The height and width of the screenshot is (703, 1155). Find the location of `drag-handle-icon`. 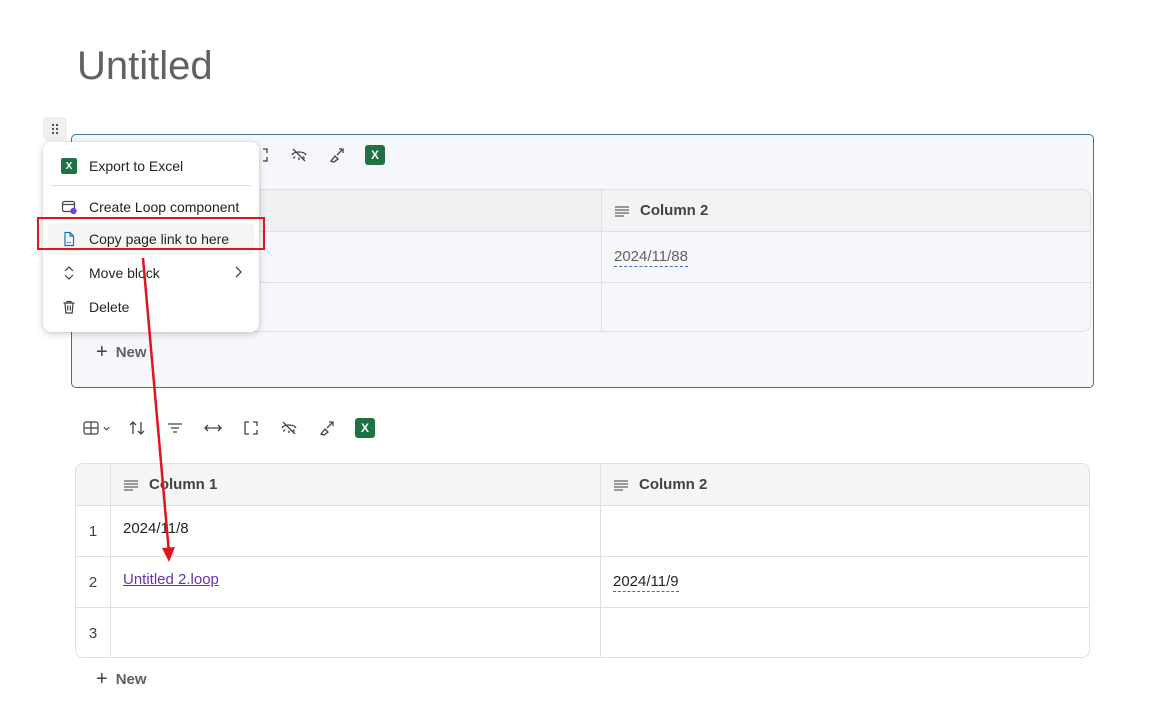

drag-handle-icon is located at coordinates (55, 129).